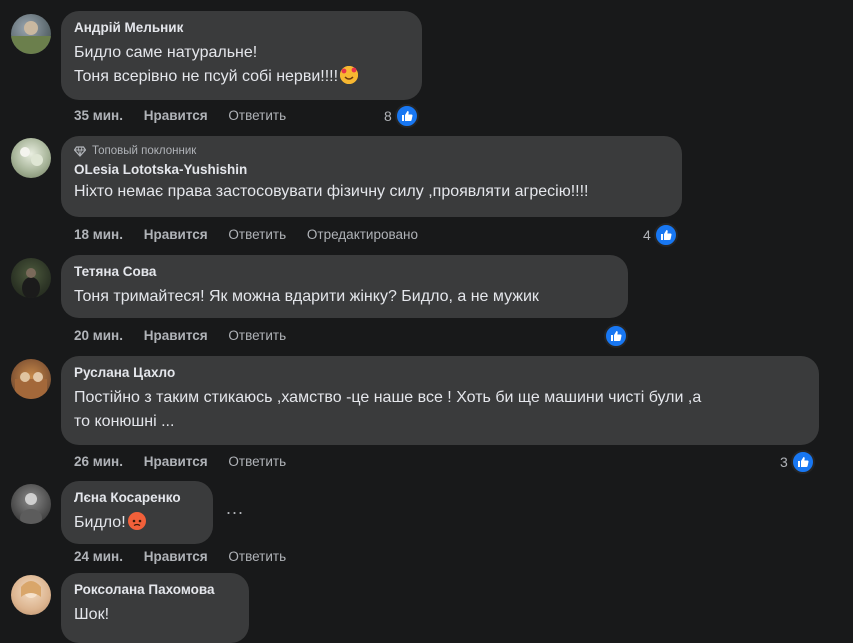 This screenshot has height=643, width=853. Describe the element at coordinates (98, 234) in the screenshot. I see `comment-time: 18 мин.` at that location.